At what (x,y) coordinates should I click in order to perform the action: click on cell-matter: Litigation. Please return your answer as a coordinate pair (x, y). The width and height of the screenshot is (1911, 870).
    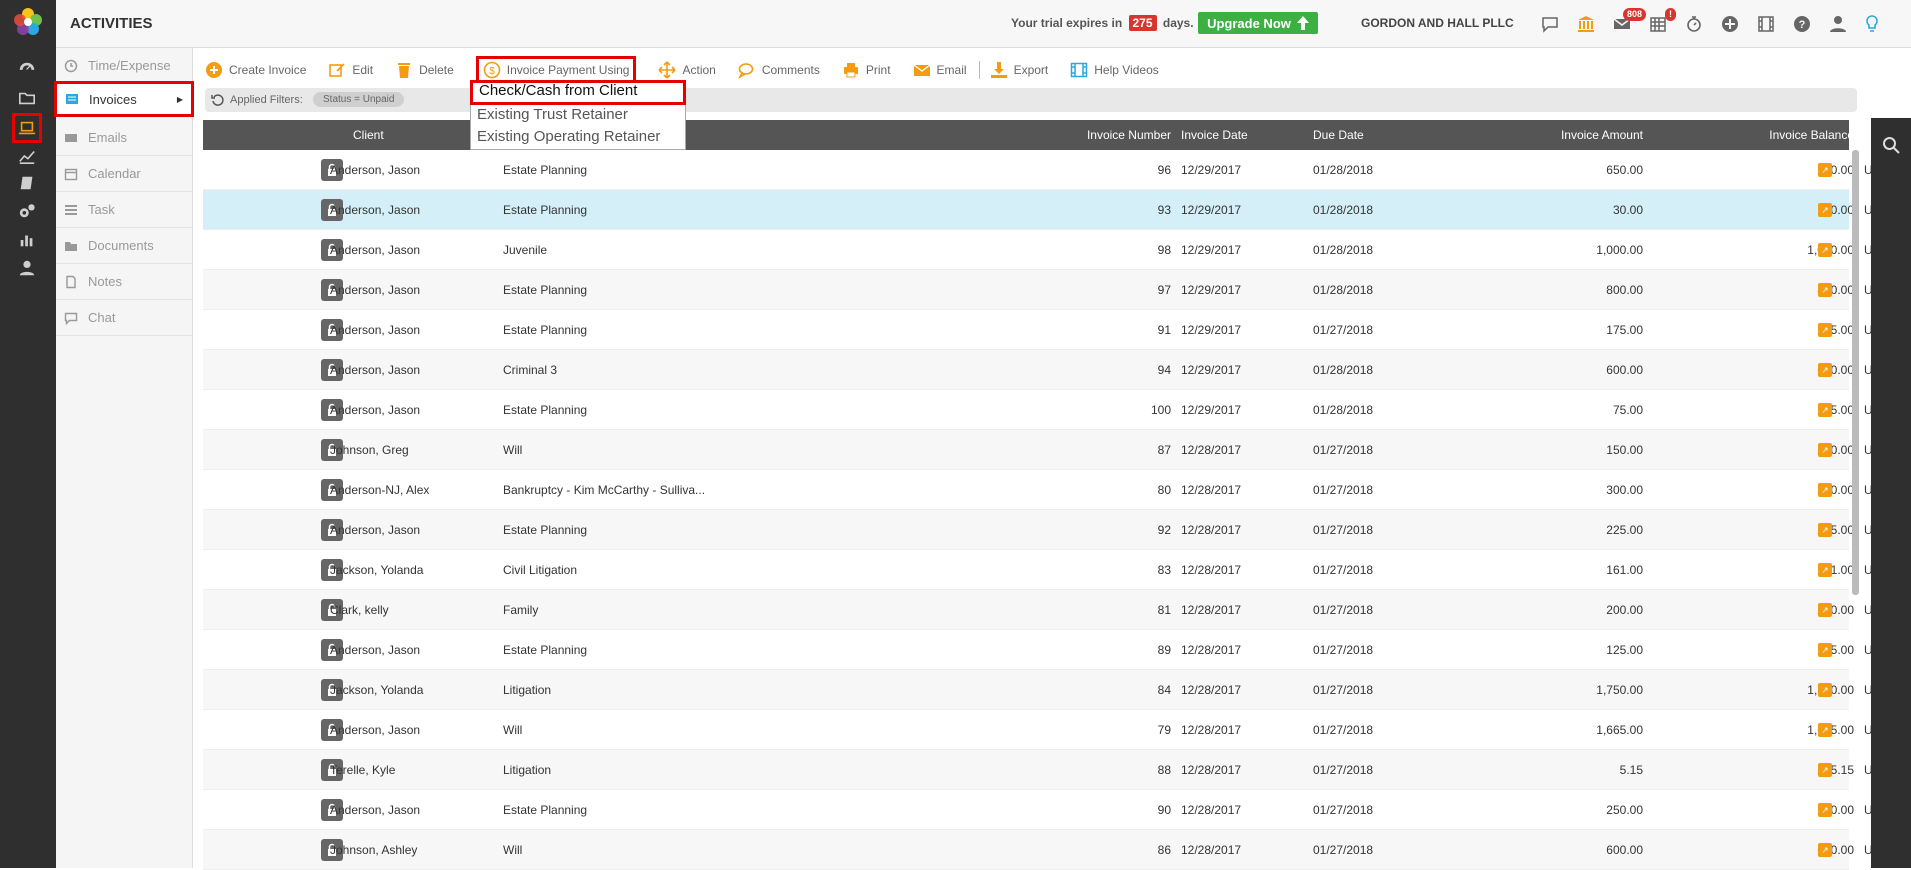
    Looking at the image, I should click on (527, 770).